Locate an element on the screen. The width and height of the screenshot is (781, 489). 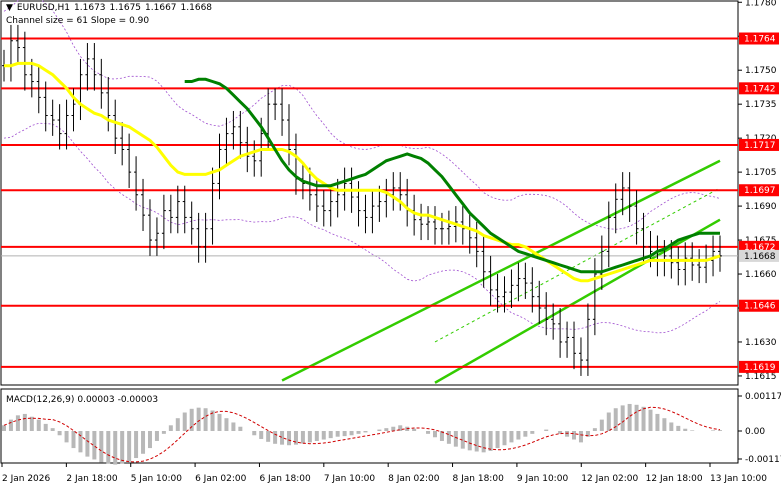
macd-label: MACD(12,26,9) is located at coordinates (40, 400).